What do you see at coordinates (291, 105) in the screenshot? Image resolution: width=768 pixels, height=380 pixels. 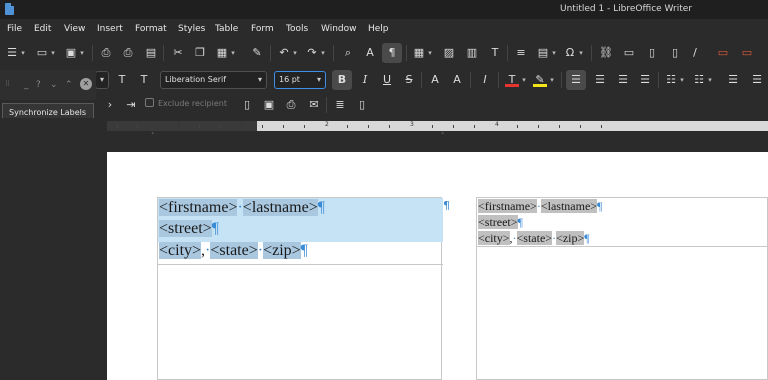 I see `print-merged-icon: ⎙` at bounding box center [291, 105].